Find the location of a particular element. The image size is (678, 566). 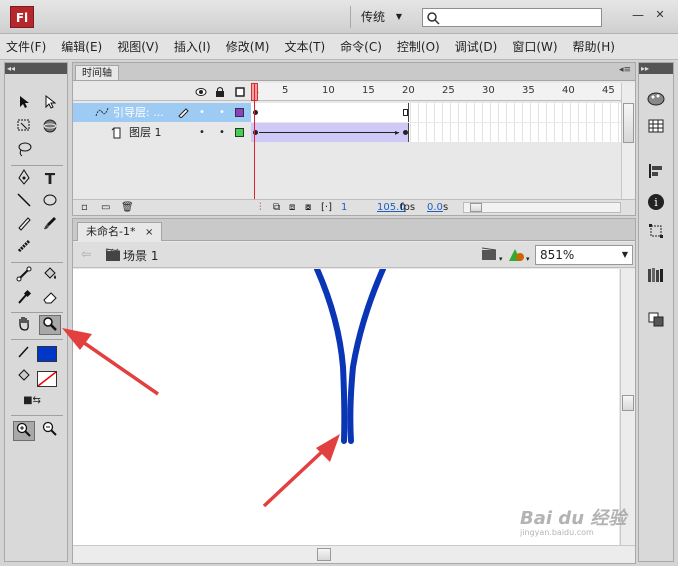

stage-hscroll is located at coordinates (354, 554).